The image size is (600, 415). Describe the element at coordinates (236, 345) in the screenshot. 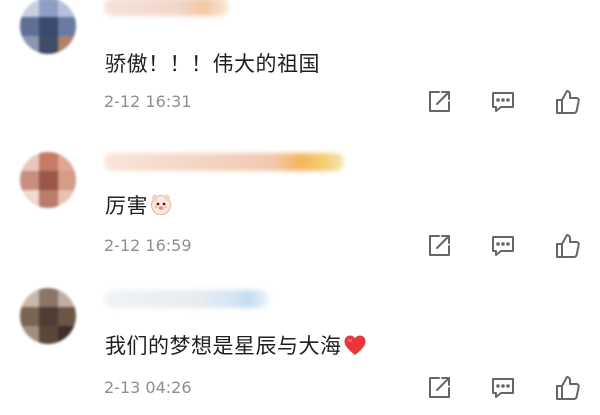

I see `comment-text: 我们的梦想是星辰与大海` at that location.